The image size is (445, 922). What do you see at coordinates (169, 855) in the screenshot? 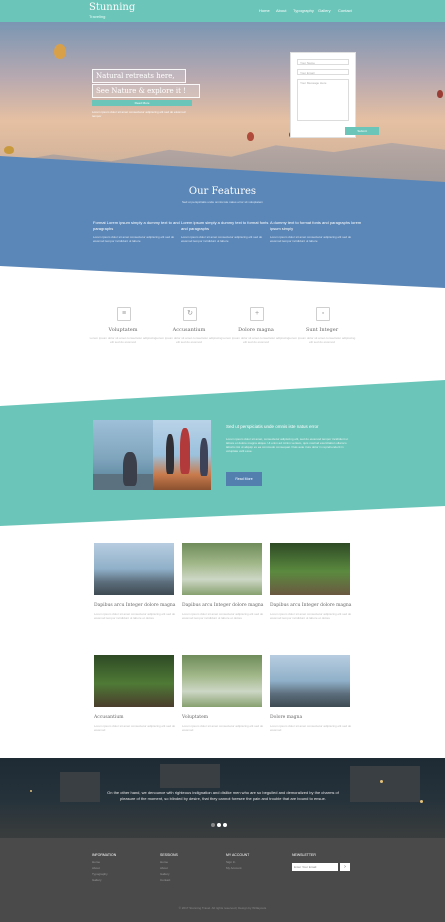
I see `footer-heading: SESSIONS` at bounding box center [169, 855].